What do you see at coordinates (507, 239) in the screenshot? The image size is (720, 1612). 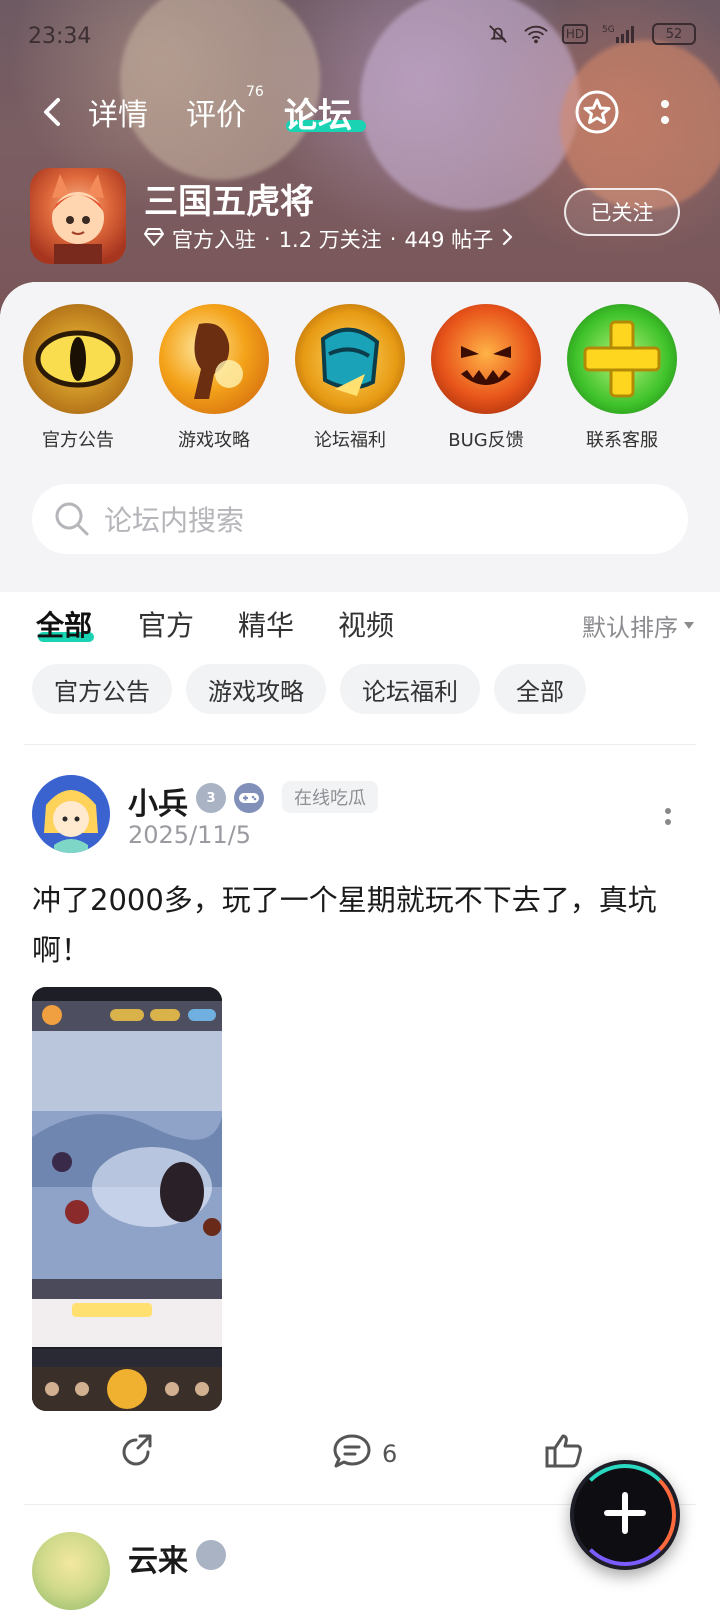 I see `chevron-right-icon` at bounding box center [507, 239].